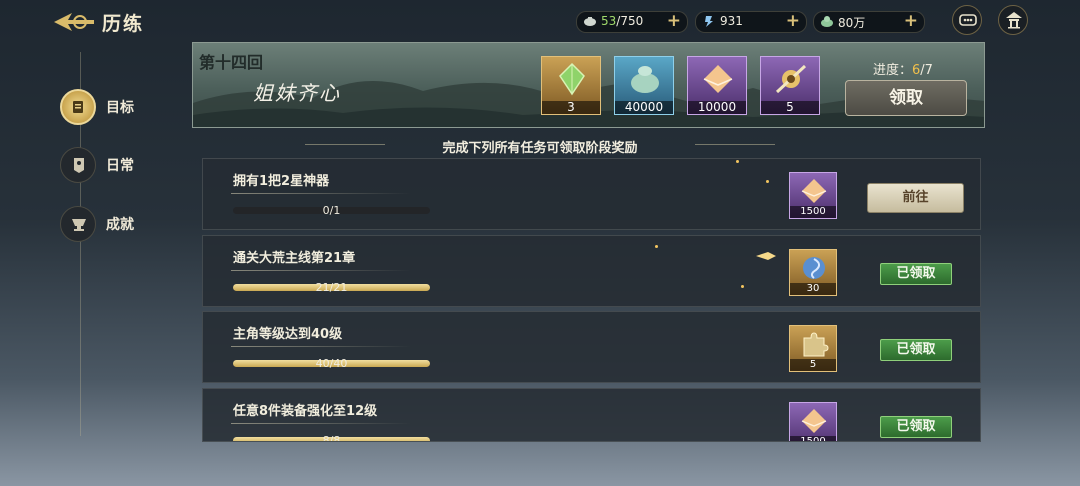  What do you see at coordinates (906, 98) in the screenshot?
I see `claim-stage-reward-button: 领取` at bounding box center [906, 98].